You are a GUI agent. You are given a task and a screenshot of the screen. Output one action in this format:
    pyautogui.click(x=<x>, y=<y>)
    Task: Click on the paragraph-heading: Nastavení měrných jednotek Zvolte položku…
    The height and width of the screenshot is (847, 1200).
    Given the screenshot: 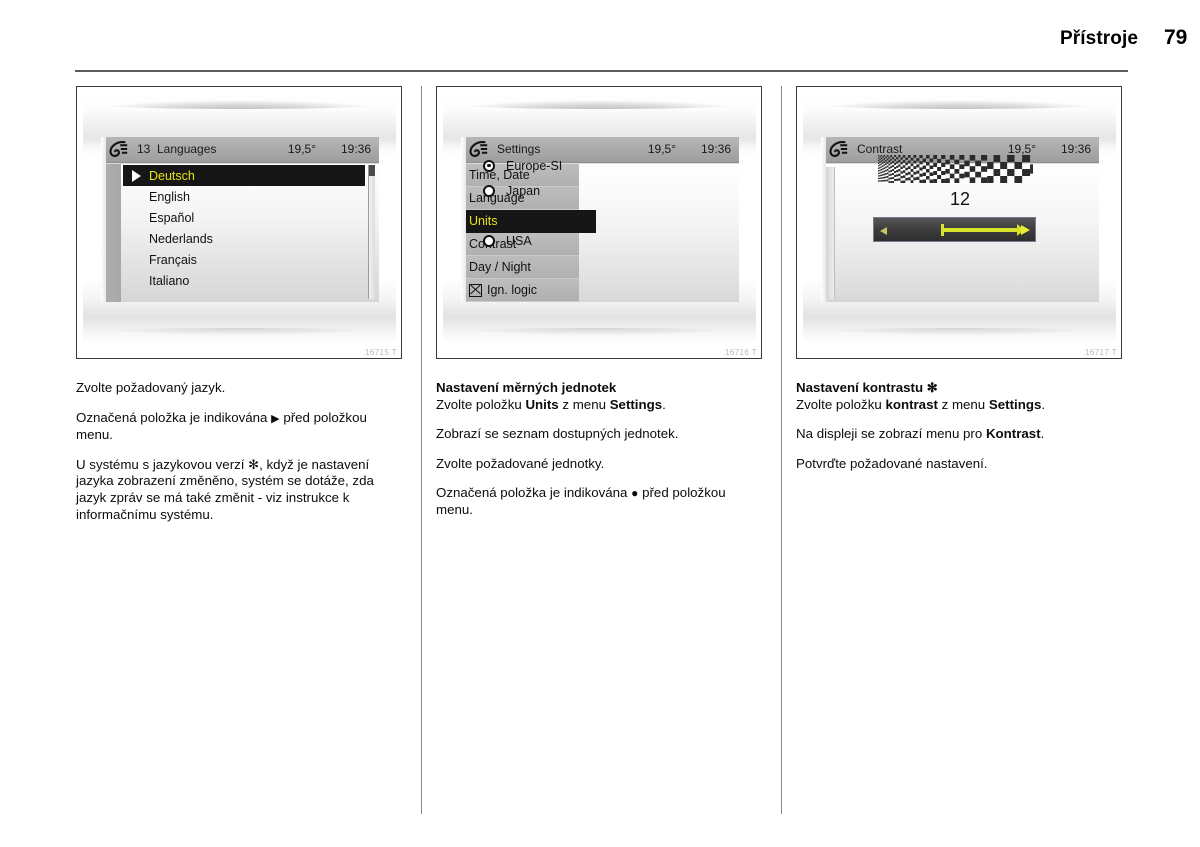 What is the action you would take?
    pyautogui.click(x=551, y=396)
    